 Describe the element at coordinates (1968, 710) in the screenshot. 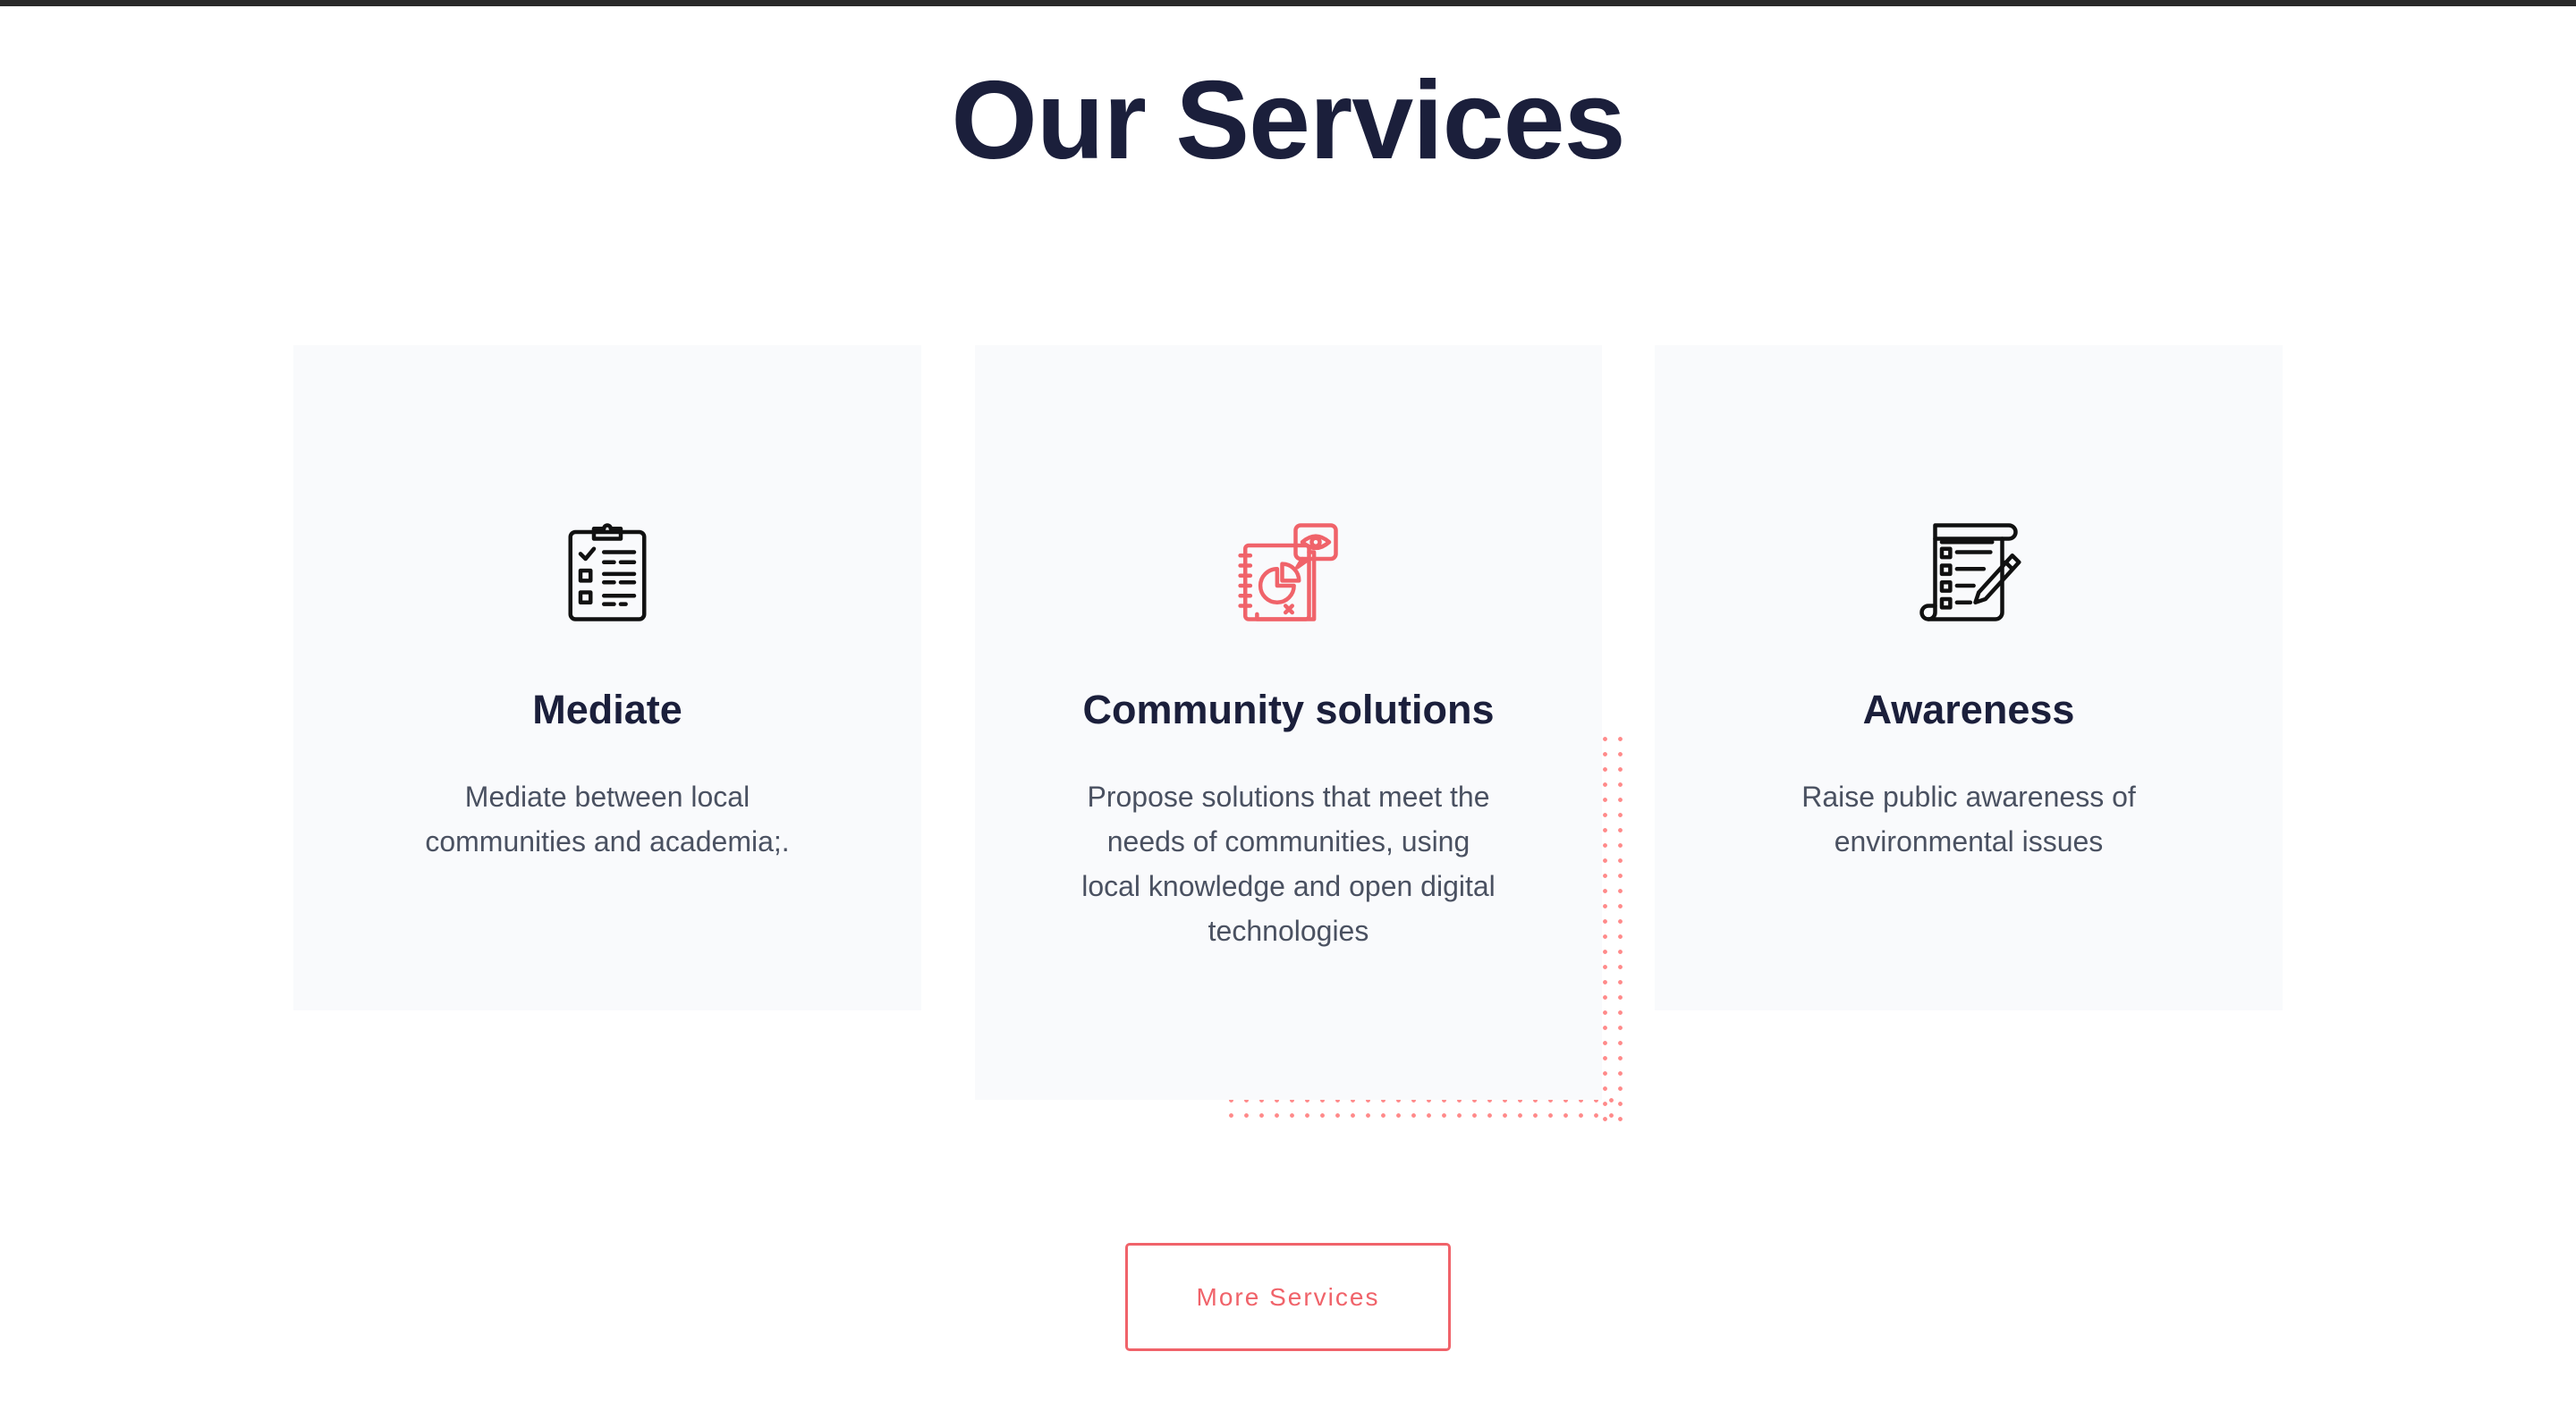

I see `service-title: Awareness` at that location.